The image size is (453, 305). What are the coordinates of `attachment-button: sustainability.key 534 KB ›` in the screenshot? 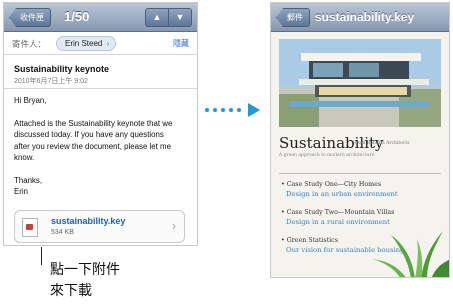 It's located at (99, 226).